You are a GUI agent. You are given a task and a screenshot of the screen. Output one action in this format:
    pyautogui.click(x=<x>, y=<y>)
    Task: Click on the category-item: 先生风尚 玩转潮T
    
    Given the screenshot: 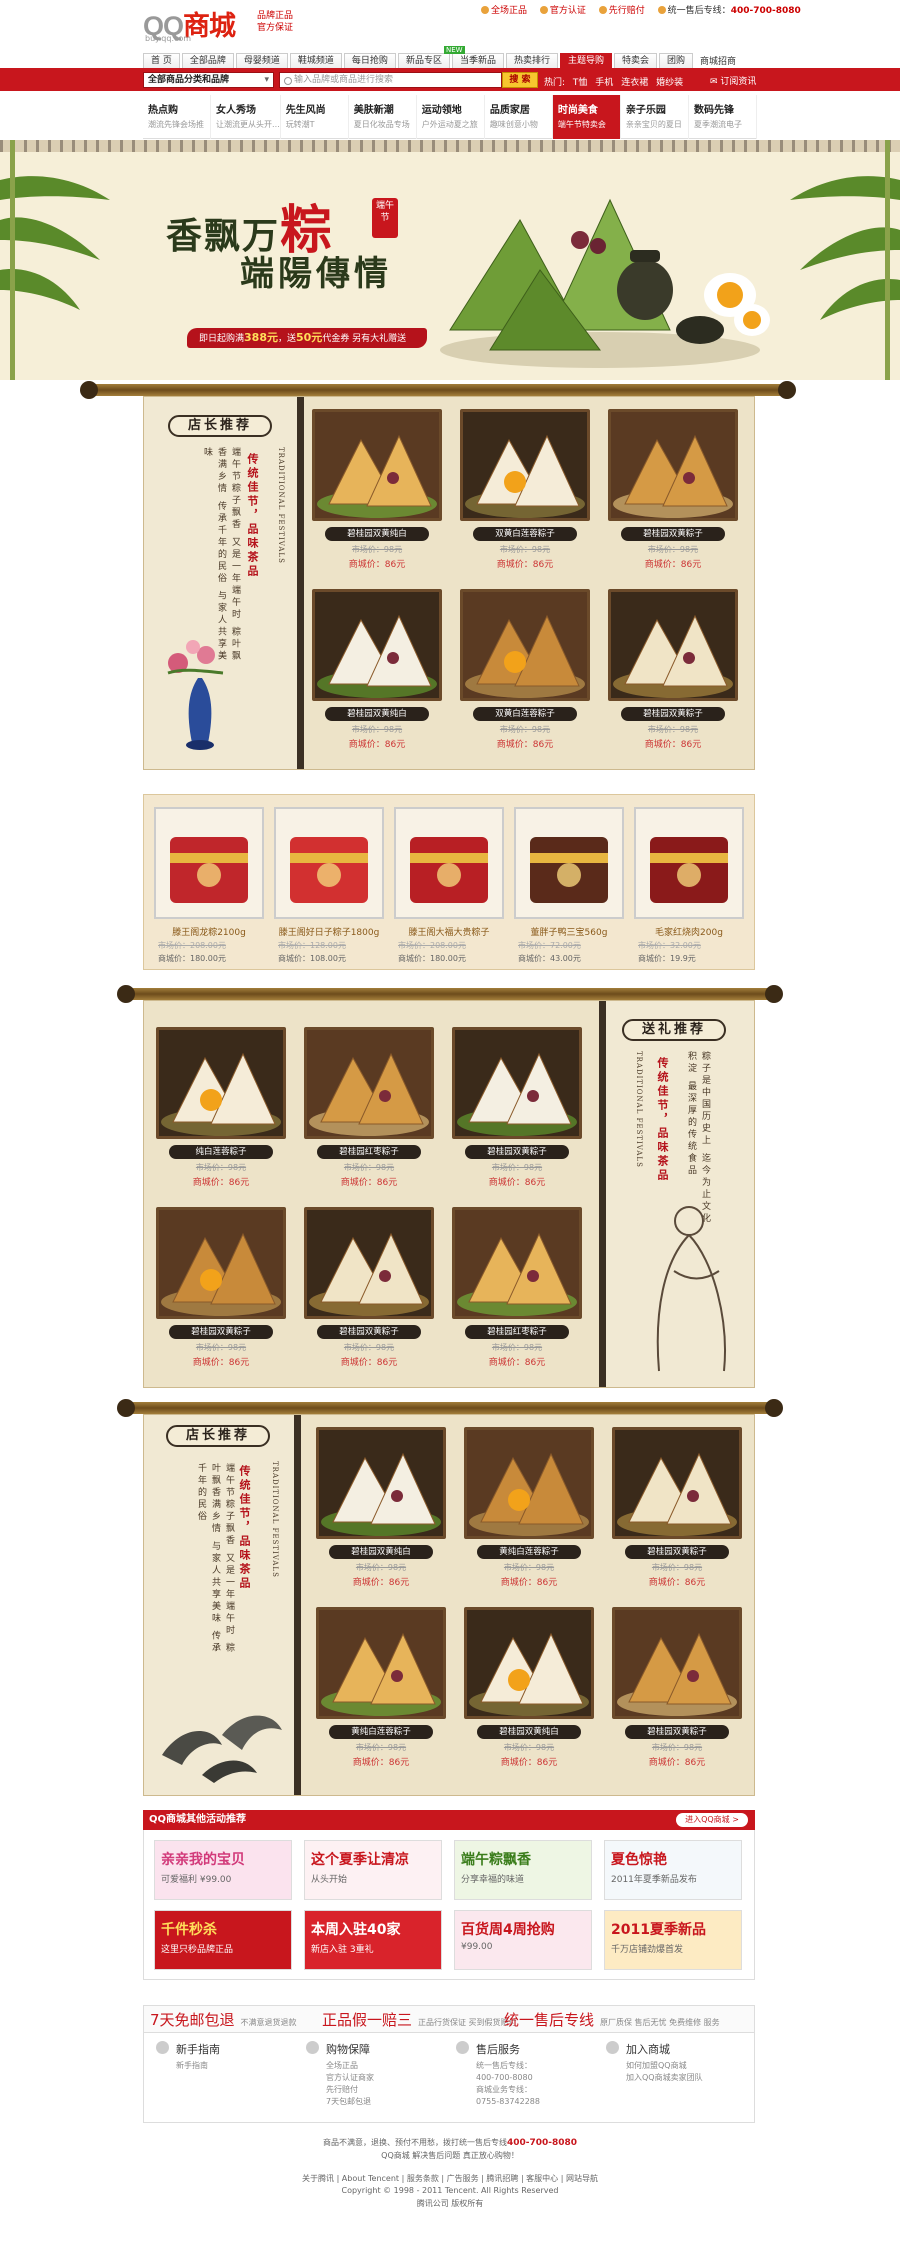 What is the action you would take?
    pyautogui.click(x=315, y=117)
    